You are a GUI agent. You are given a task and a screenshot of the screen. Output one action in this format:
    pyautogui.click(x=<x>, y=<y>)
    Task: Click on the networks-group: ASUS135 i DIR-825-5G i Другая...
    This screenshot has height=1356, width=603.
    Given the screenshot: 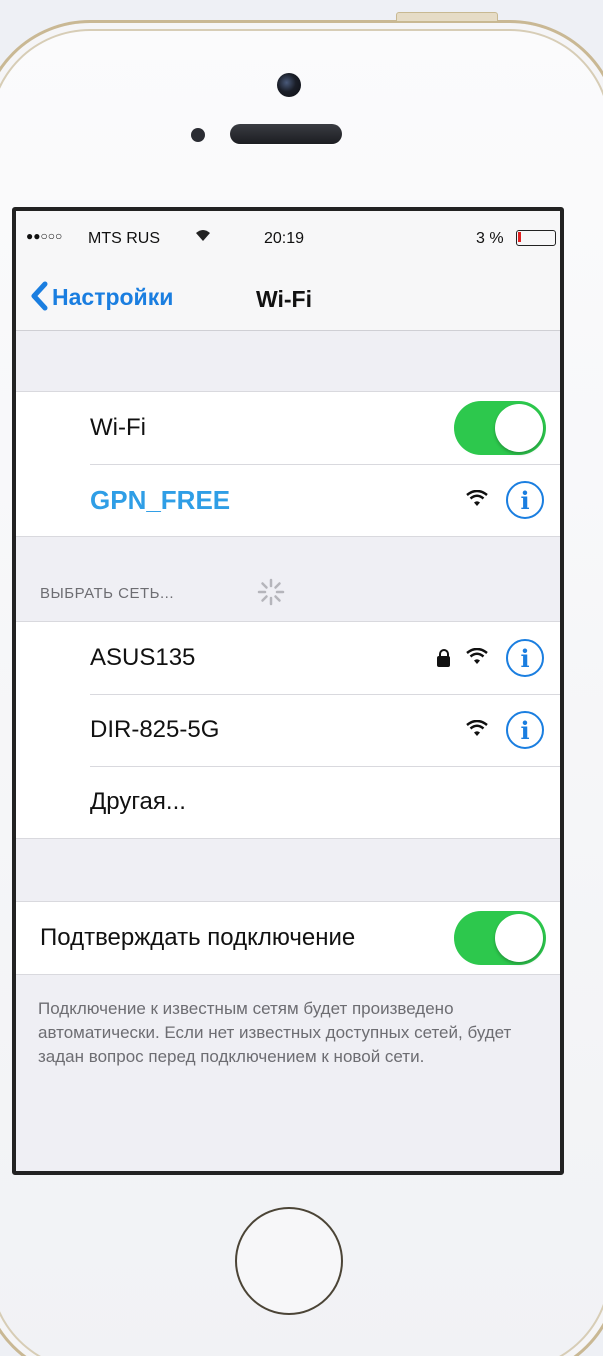 What is the action you would take?
    pyautogui.click(x=288, y=730)
    